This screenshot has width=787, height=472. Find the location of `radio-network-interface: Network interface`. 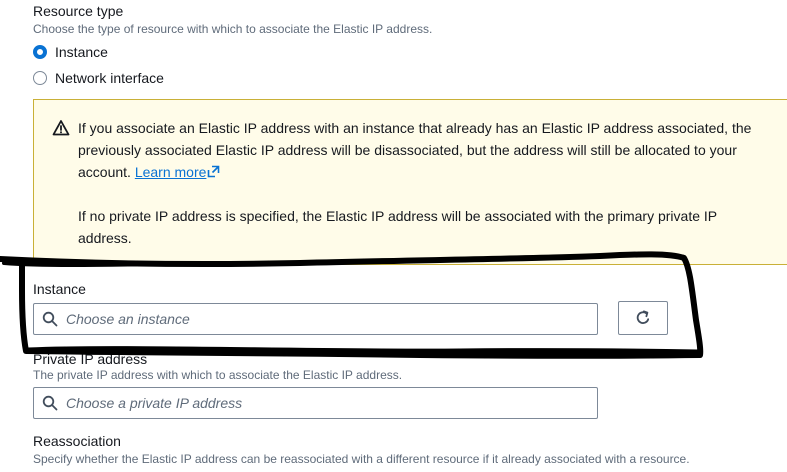

radio-network-interface: Network interface is located at coordinates (98, 78).